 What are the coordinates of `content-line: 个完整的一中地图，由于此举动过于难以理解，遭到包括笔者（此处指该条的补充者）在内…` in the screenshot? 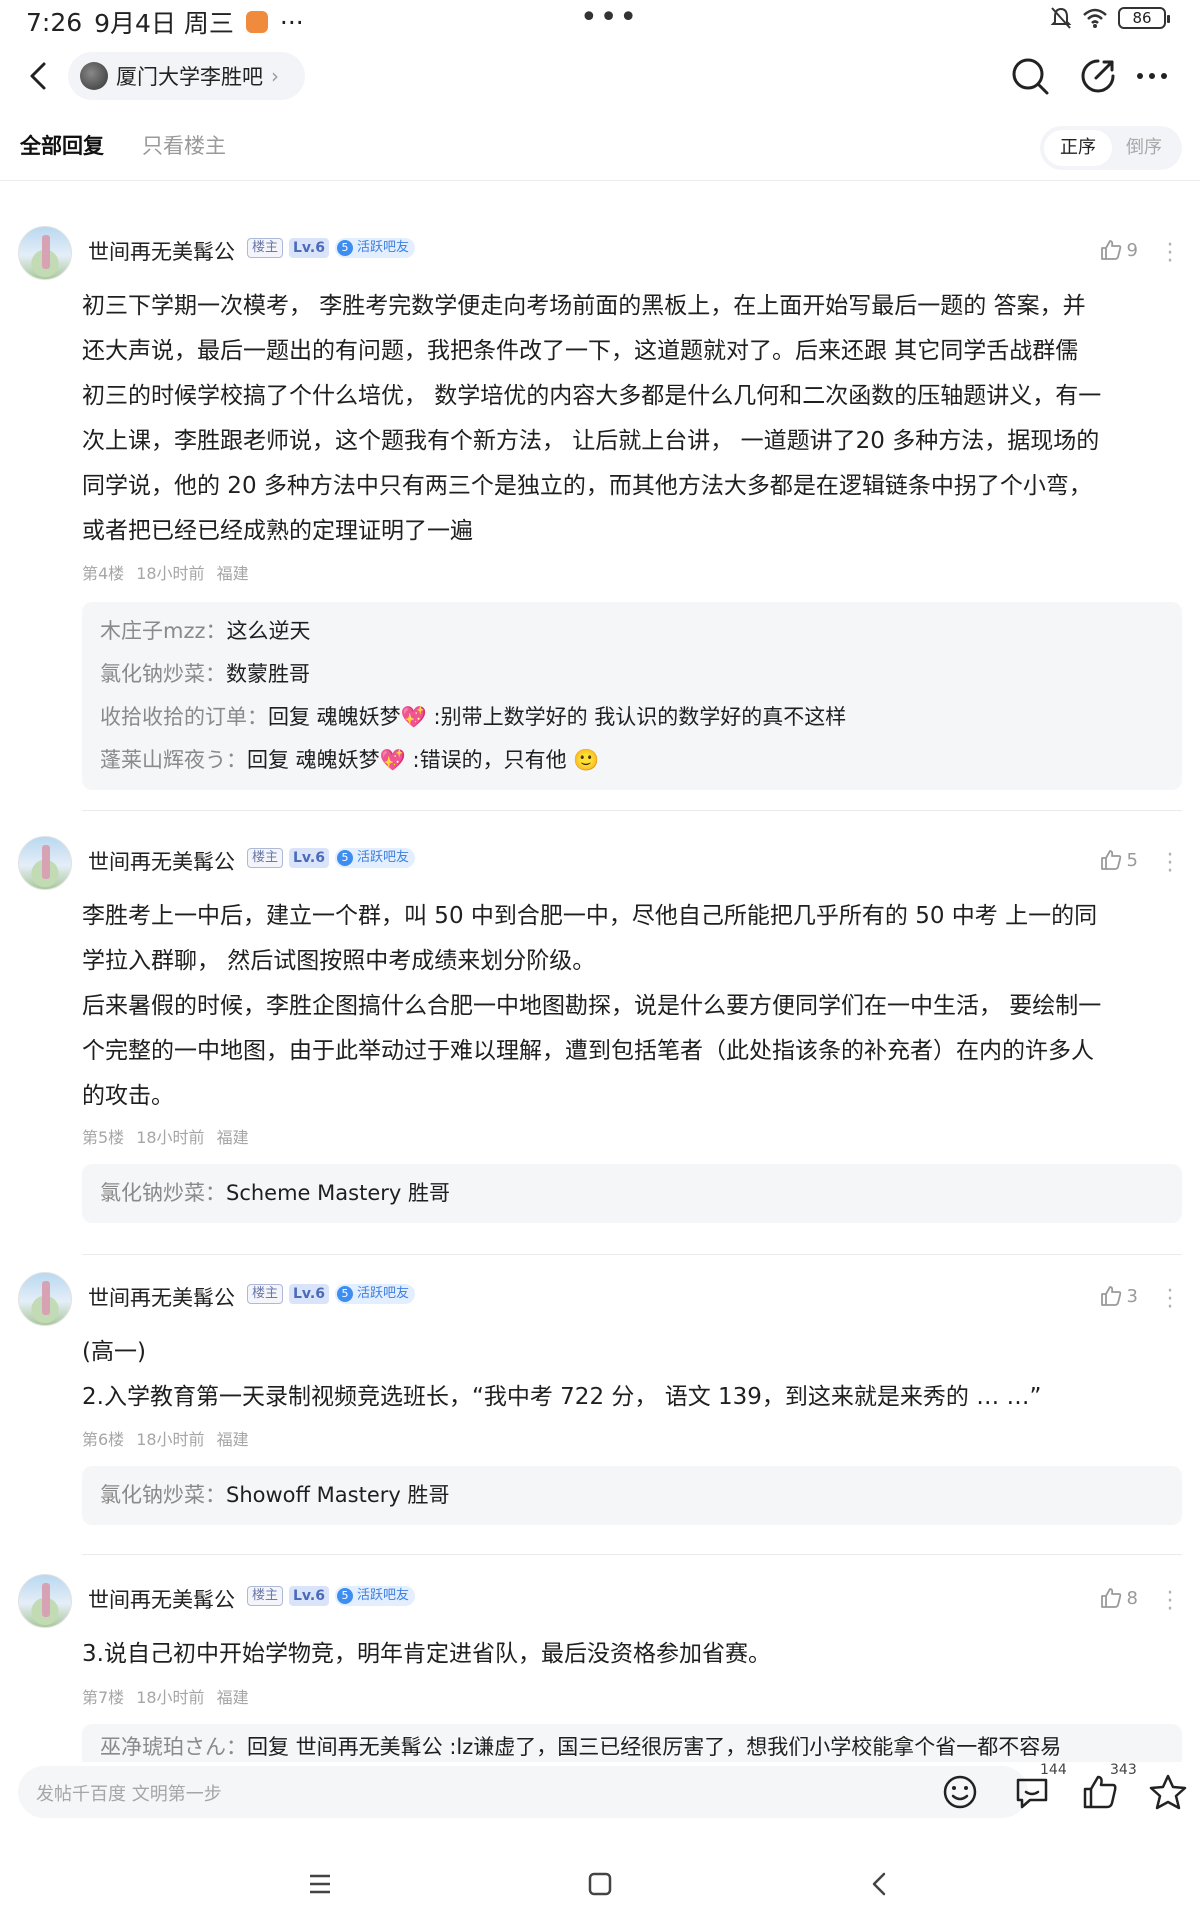 It's located at (588, 1051).